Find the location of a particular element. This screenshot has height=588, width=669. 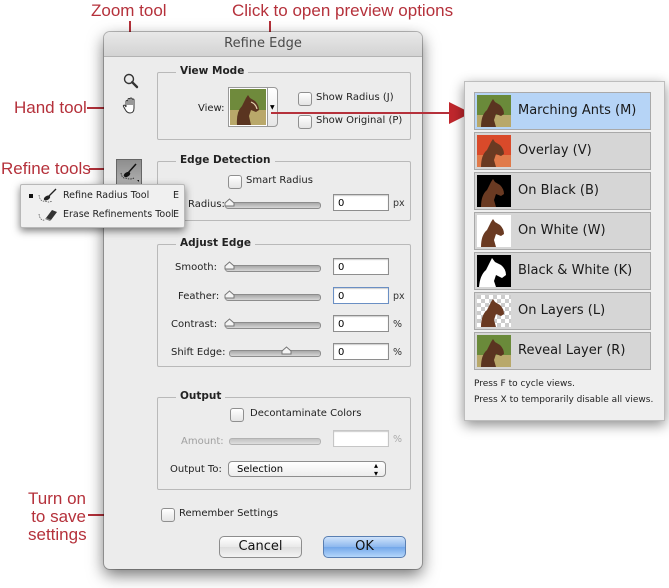

marching-ants-thumb is located at coordinates (494, 111).